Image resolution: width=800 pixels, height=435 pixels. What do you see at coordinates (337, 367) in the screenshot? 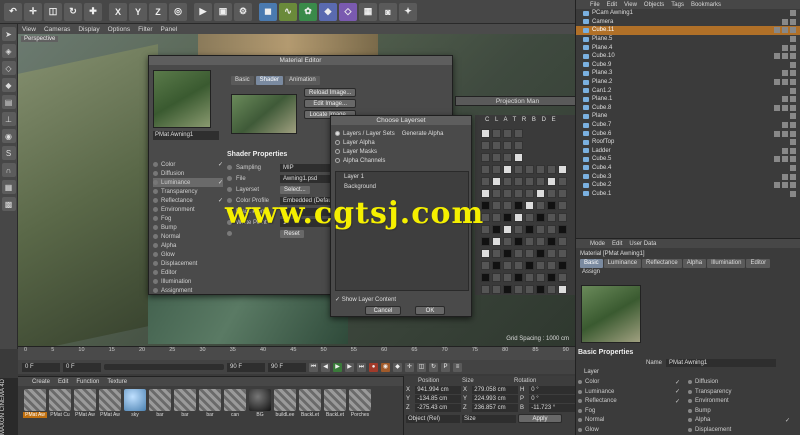
I see `play-icon: ▶` at bounding box center [337, 367].